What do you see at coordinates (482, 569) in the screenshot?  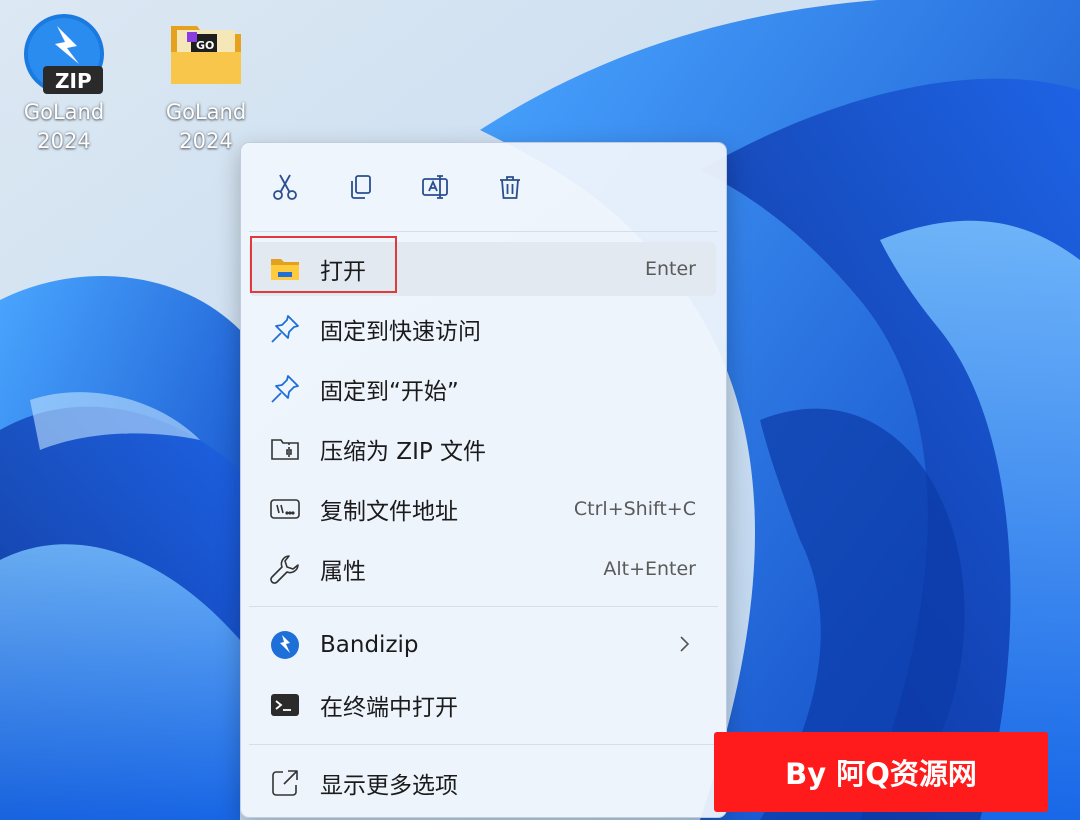 I see `menu-item-properties: 属性 Alt+Enter` at bounding box center [482, 569].